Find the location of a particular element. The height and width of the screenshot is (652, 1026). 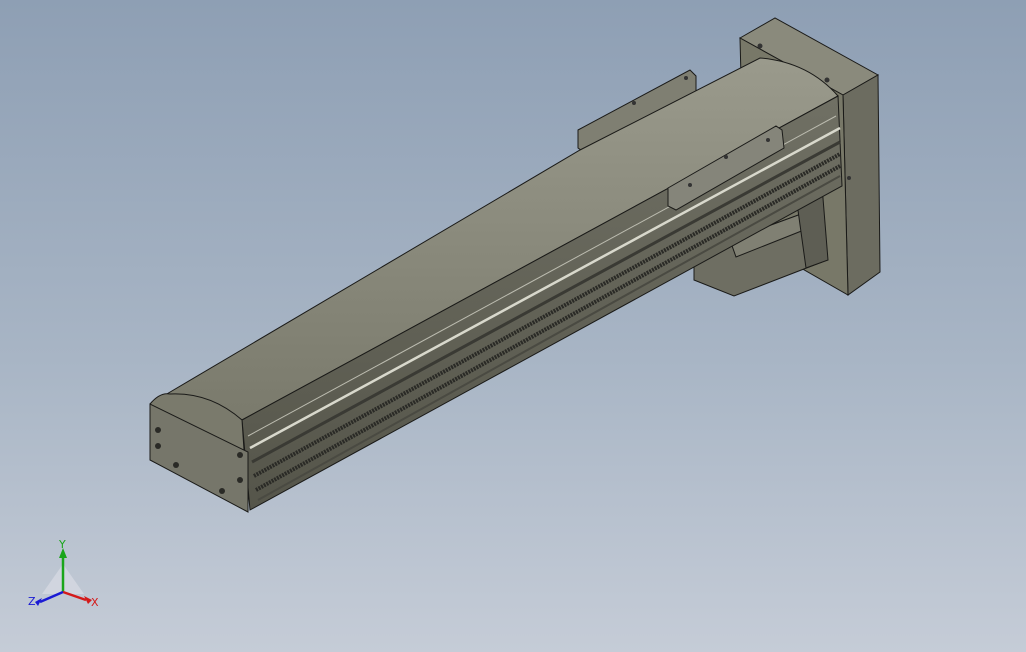

x-axis-label: X is located at coordinates (95, 602).